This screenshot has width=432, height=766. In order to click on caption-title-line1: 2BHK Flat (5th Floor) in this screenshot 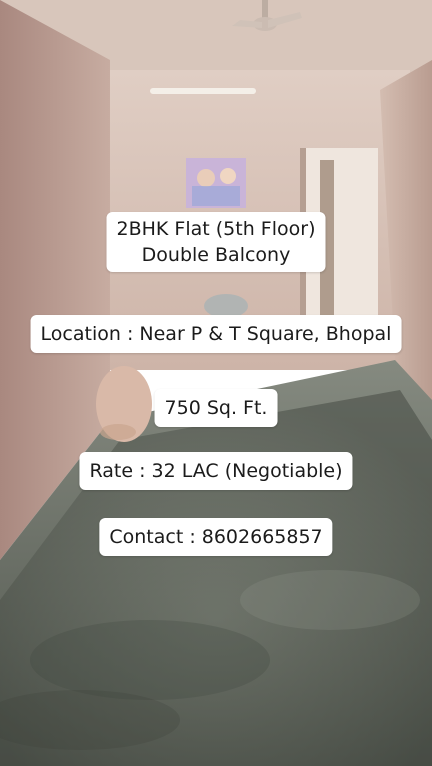, I will do `click(216, 229)`.